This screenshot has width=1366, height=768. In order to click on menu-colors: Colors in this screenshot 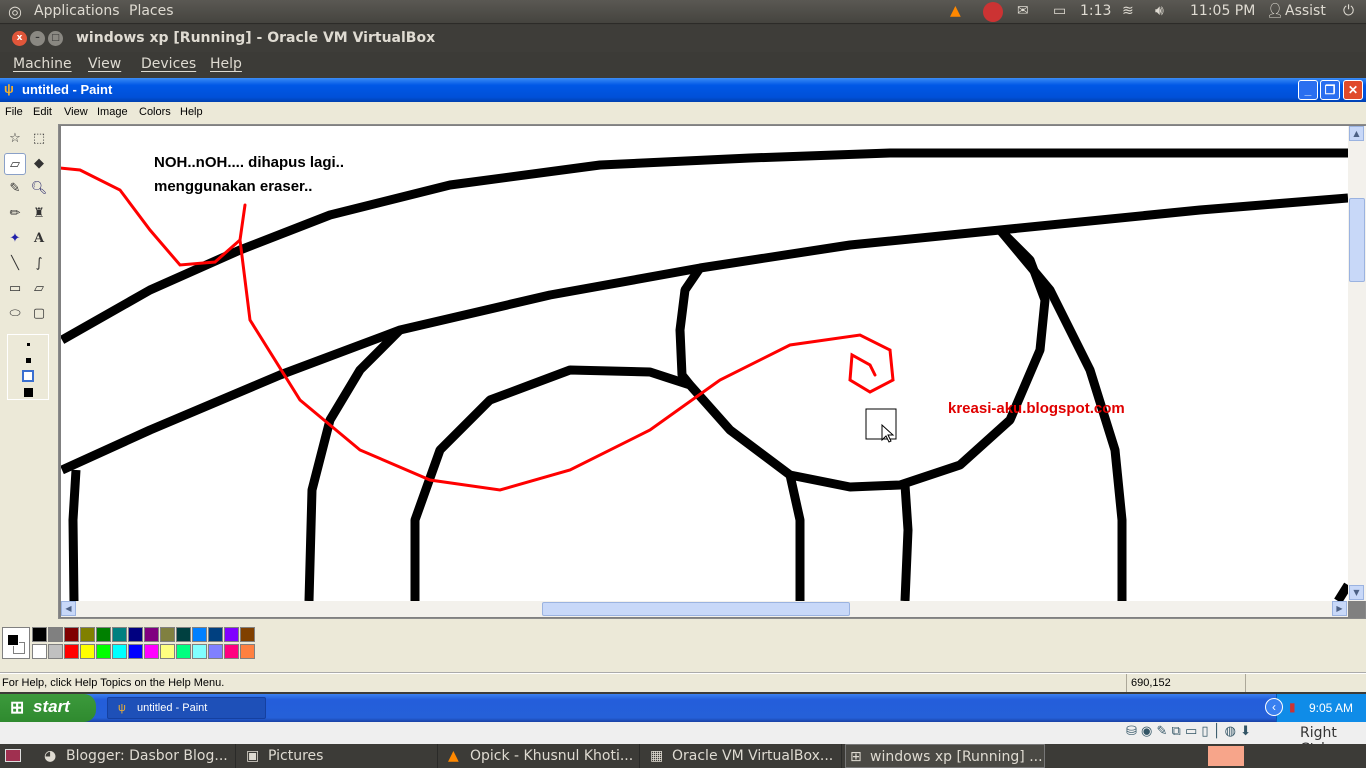, I will do `click(155, 112)`.